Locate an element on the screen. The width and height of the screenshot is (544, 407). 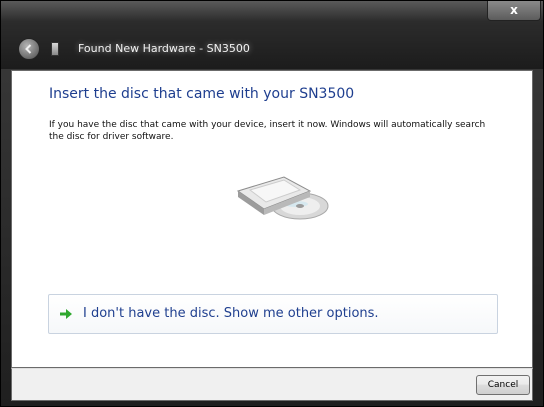
cancel-button: Cancel is located at coordinates (503, 385).